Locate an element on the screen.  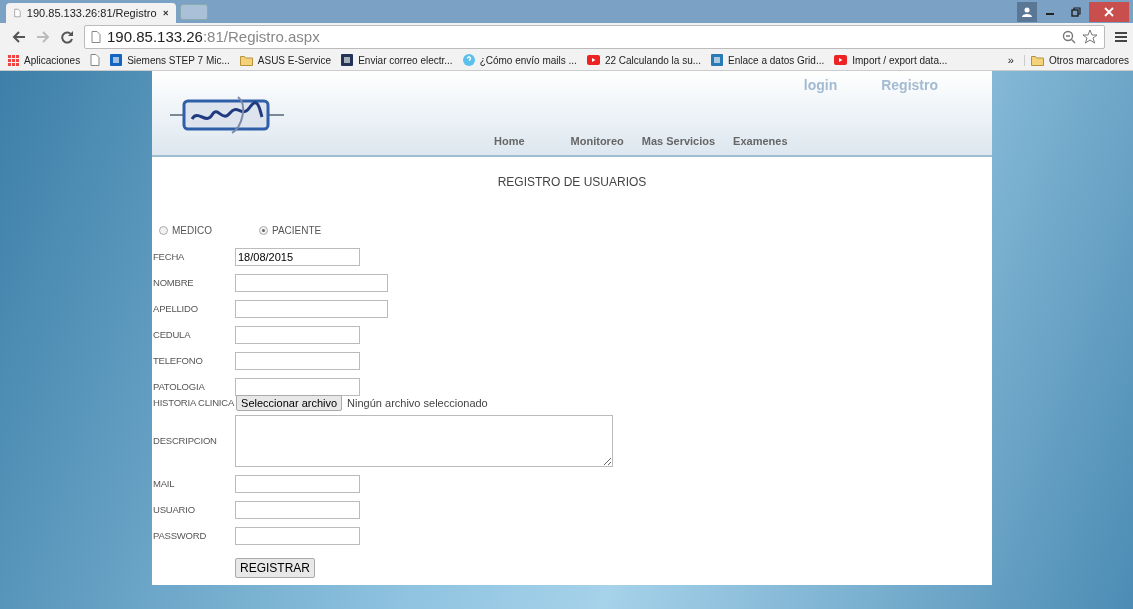
menu-link: Monitoreo is located at coordinates (597, 141).